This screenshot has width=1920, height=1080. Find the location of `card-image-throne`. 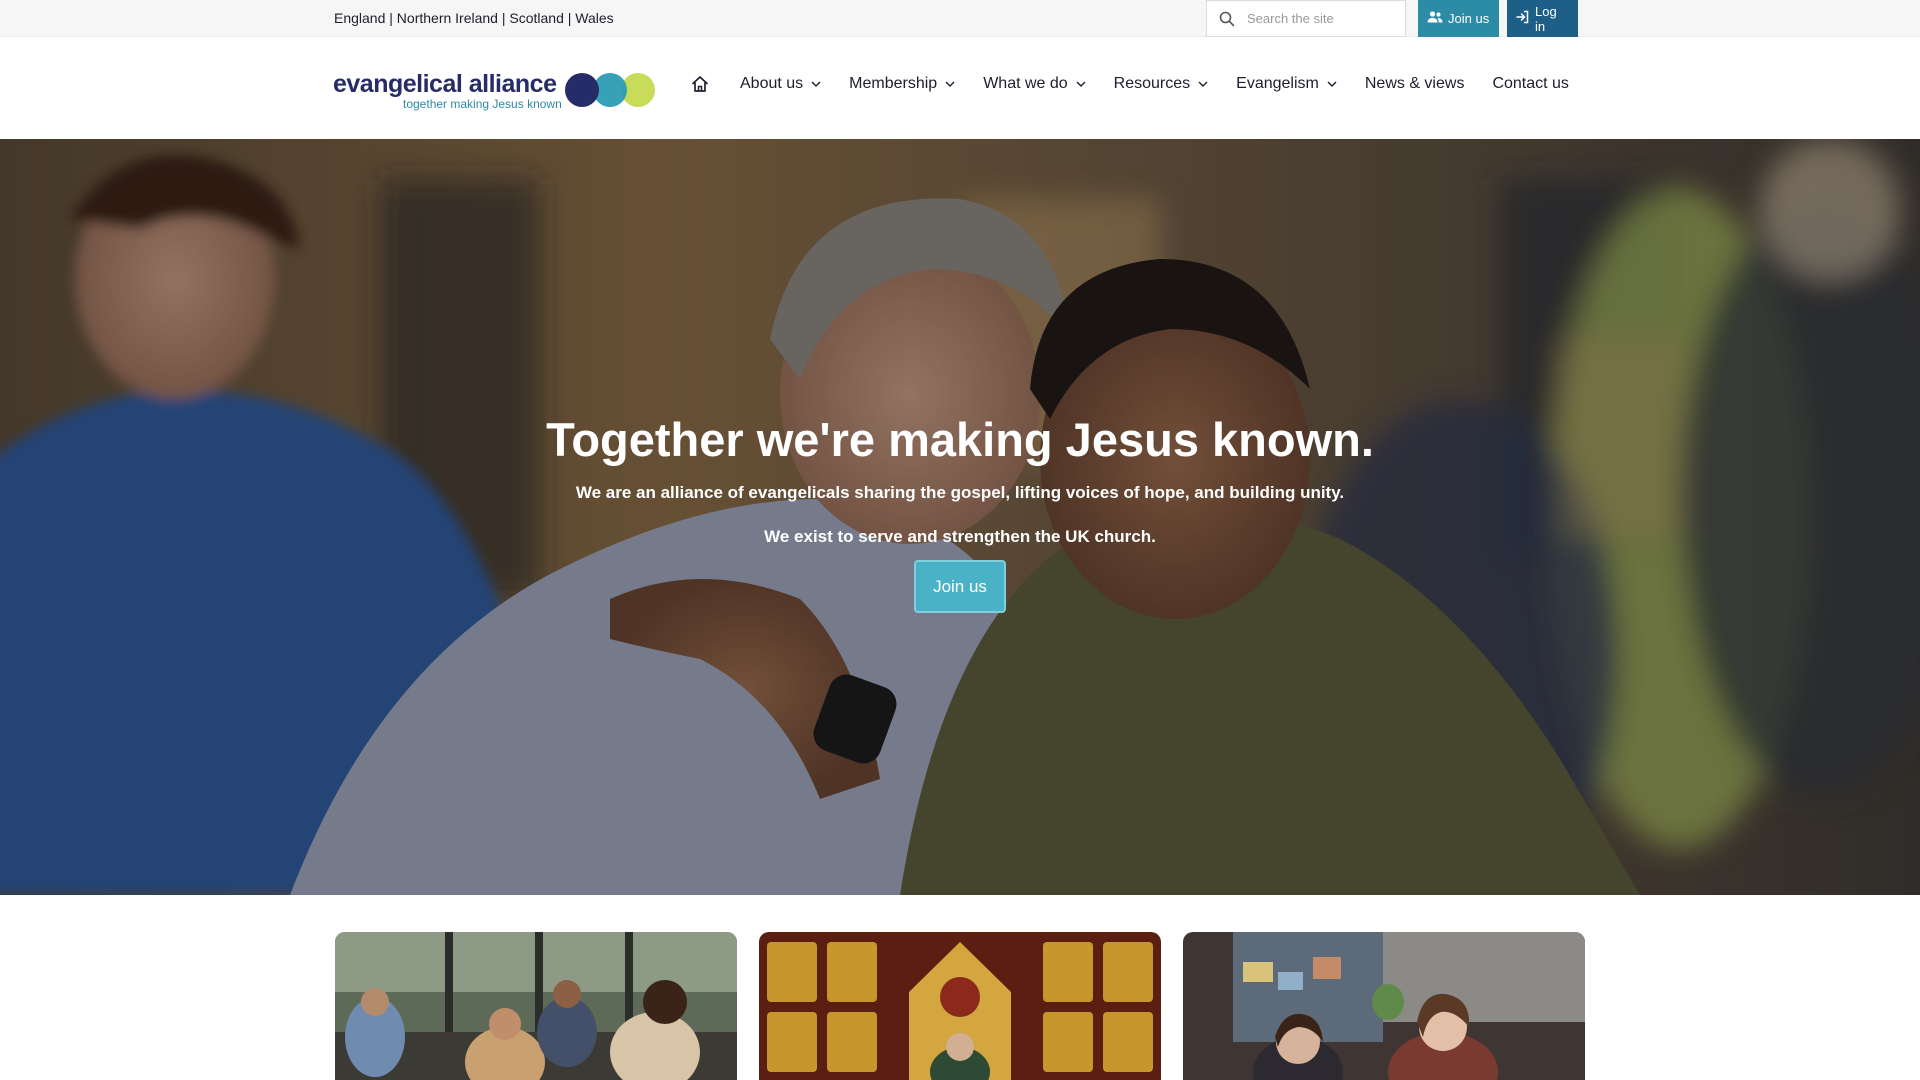

card-image-throne is located at coordinates (960, 1006).